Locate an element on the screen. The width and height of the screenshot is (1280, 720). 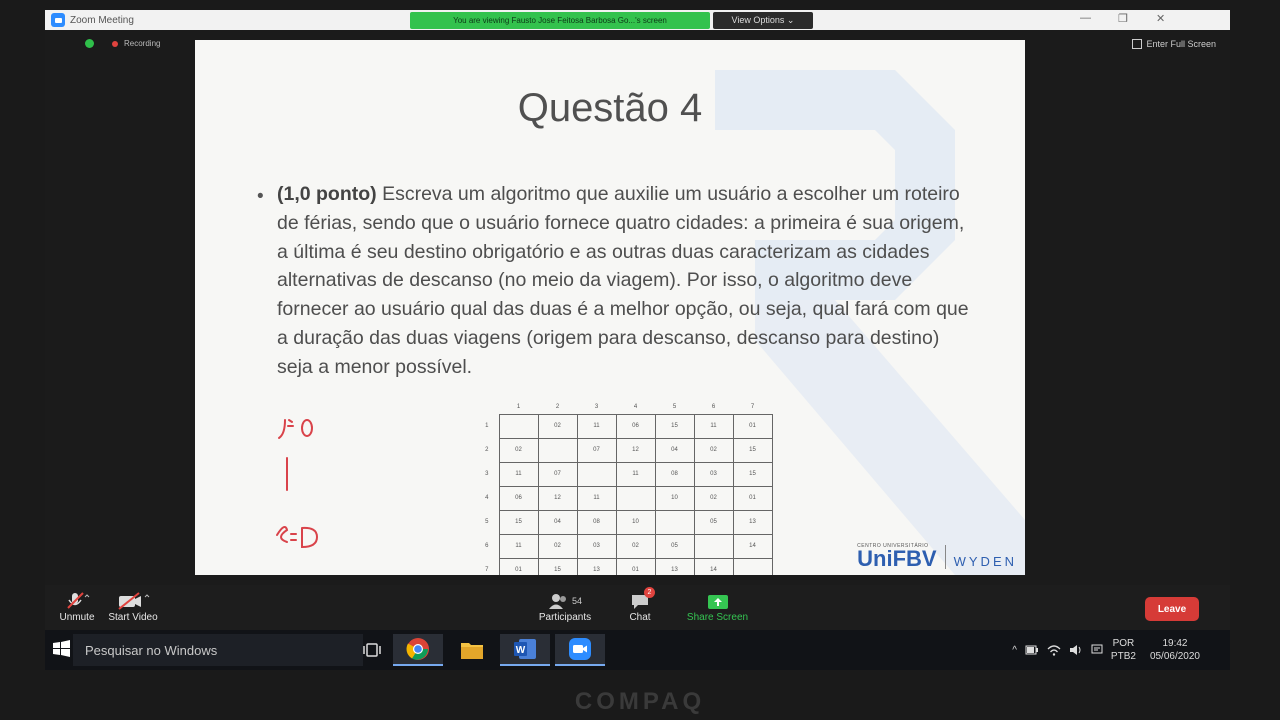
monitor-brand-logo: COMPAQ is located at coordinates (640, 701).